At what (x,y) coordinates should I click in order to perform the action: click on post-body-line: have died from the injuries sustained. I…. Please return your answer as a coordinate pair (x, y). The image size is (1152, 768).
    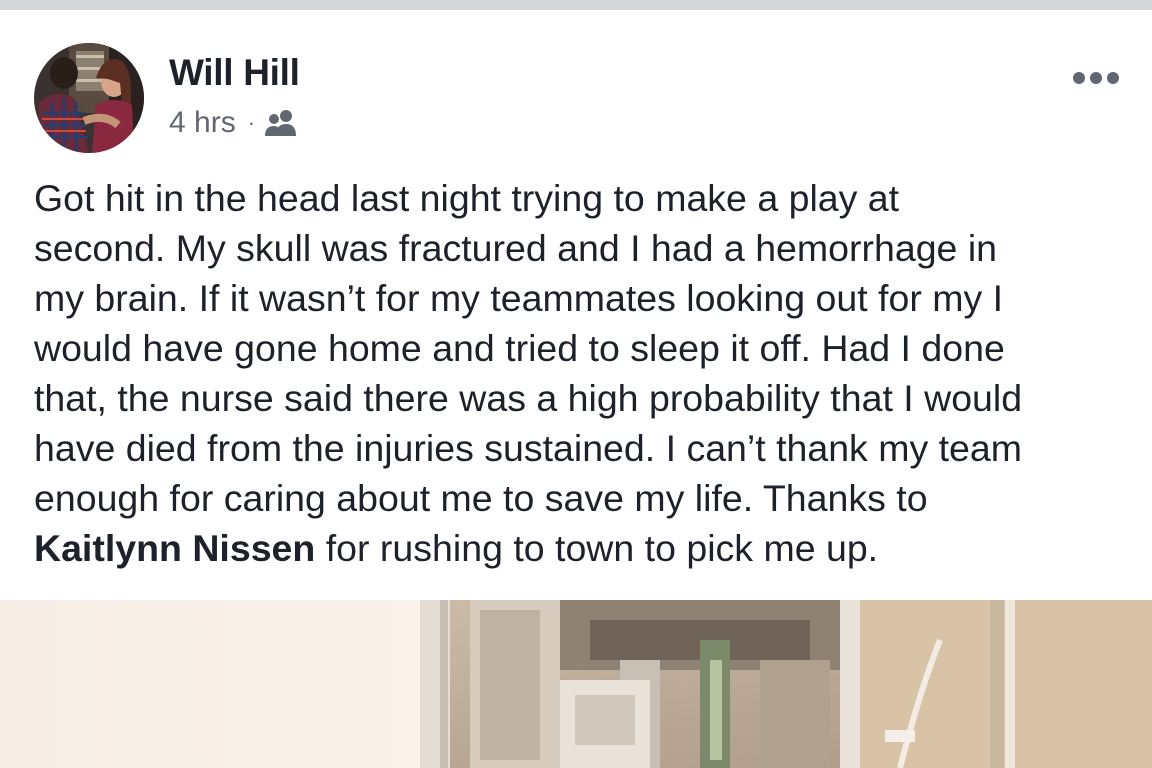
    Looking at the image, I should click on (528, 448).